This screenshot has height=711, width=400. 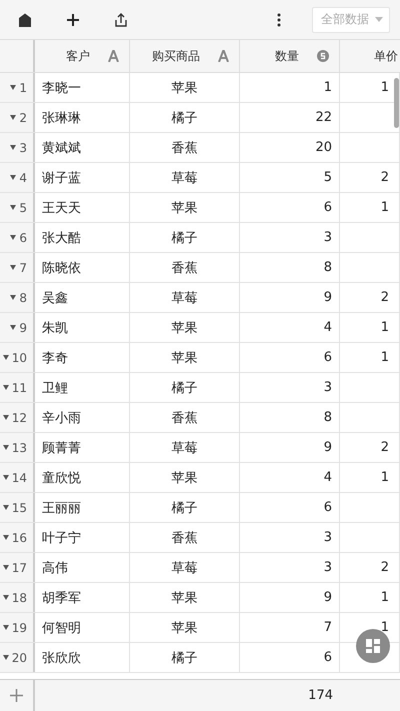 I want to click on row-number: 8, so click(x=17, y=297).